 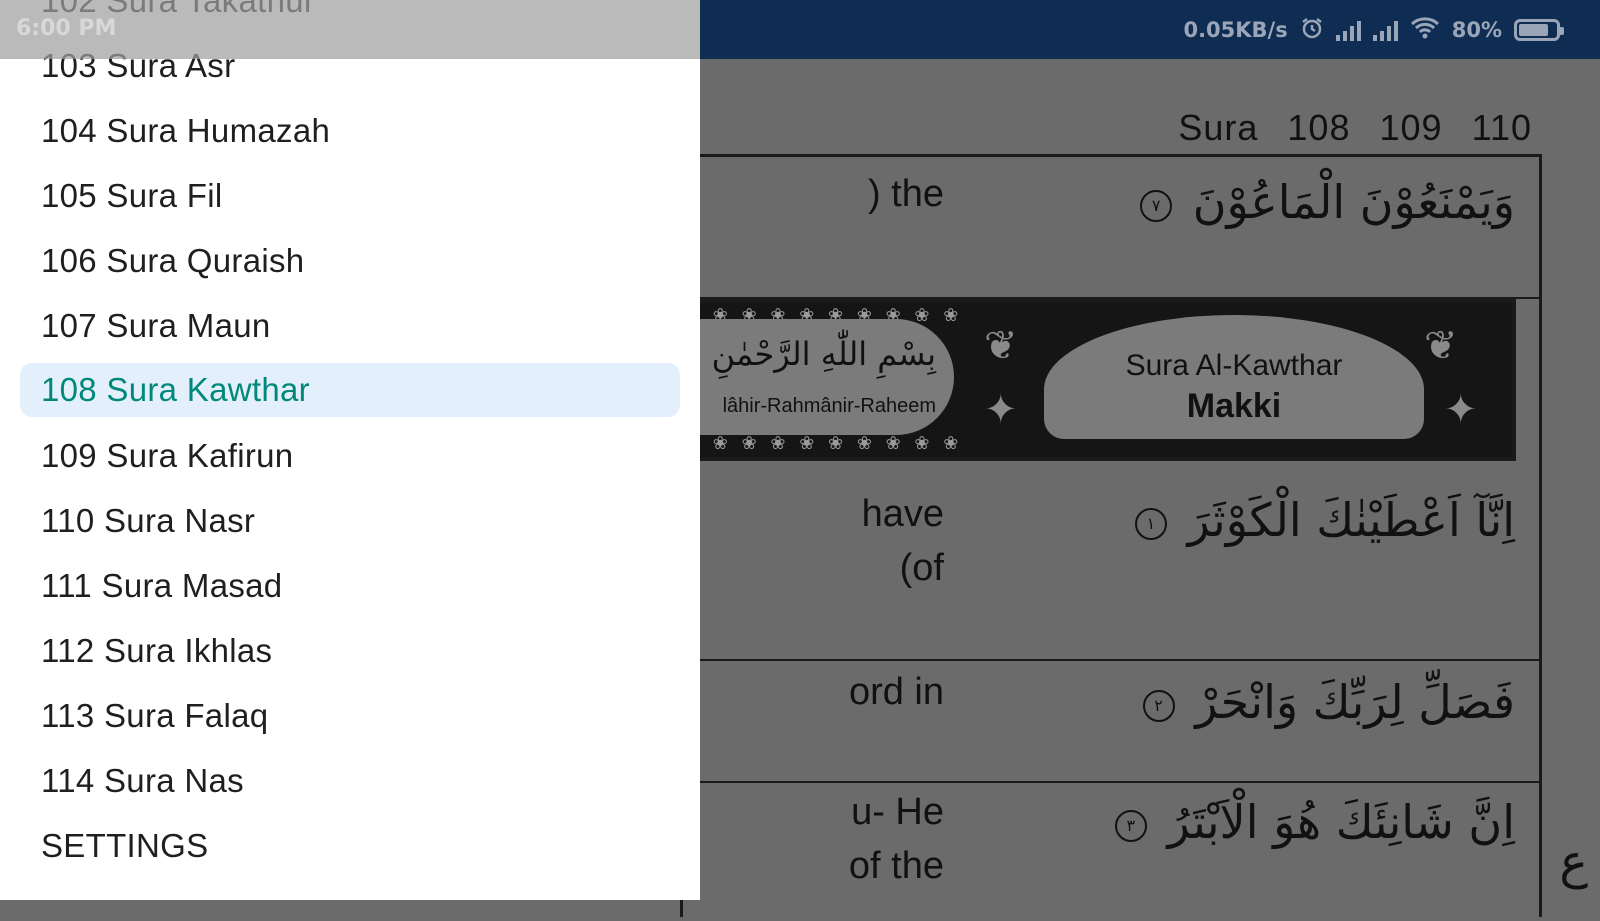 What do you see at coordinates (896, 692) in the screenshot?
I see `verse-translation: ord in` at bounding box center [896, 692].